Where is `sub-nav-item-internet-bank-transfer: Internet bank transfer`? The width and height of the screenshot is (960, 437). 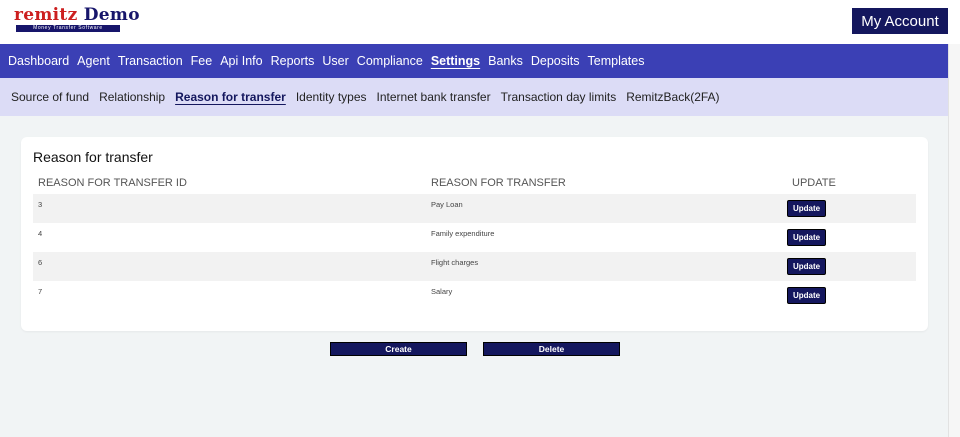
sub-nav-item-internet-bank-transfer: Internet bank transfer is located at coordinates (434, 97).